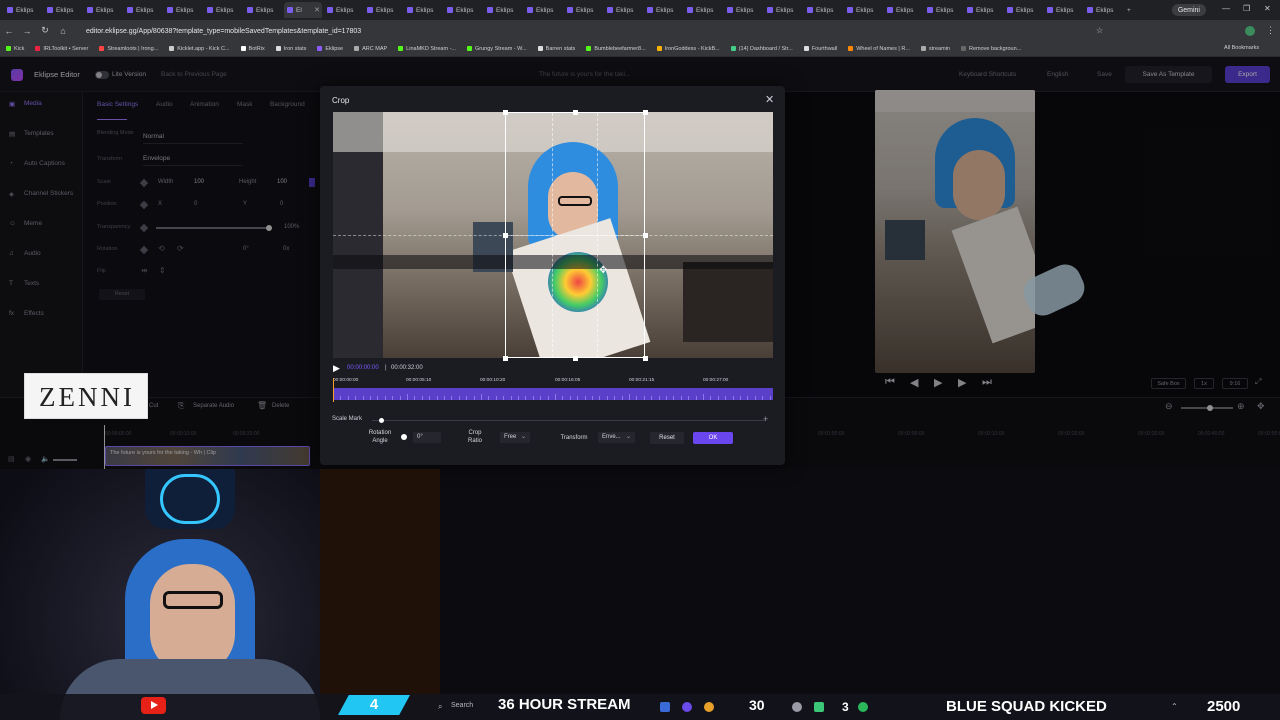  What do you see at coordinates (1131, 10) in the screenshot?
I see `new-tab-icon: +` at bounding box center [1131, 10].